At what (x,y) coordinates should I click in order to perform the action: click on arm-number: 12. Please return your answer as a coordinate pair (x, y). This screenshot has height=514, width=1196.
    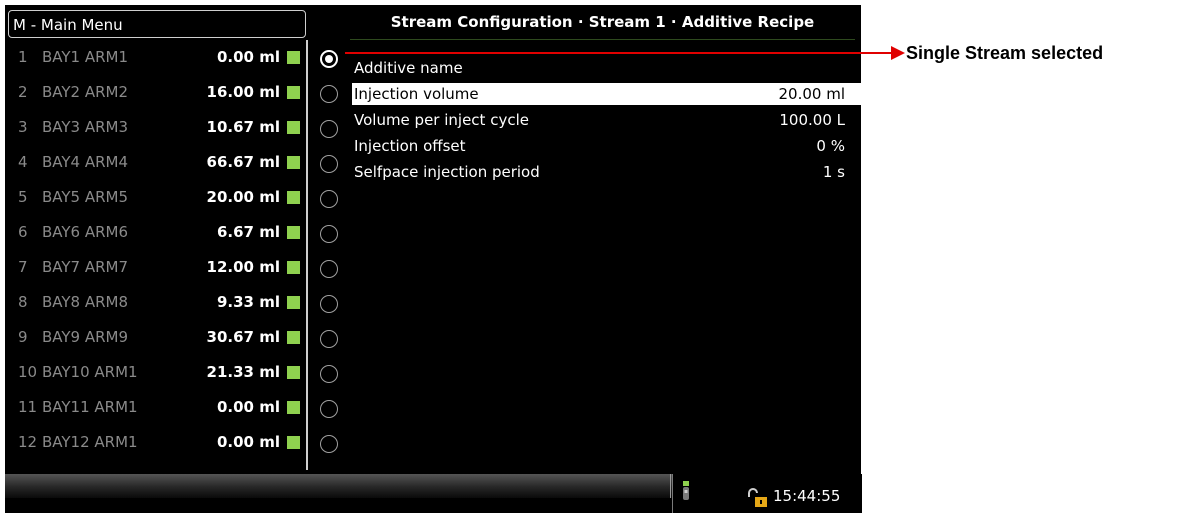
    Looking at the image, I should click on (28, 442).